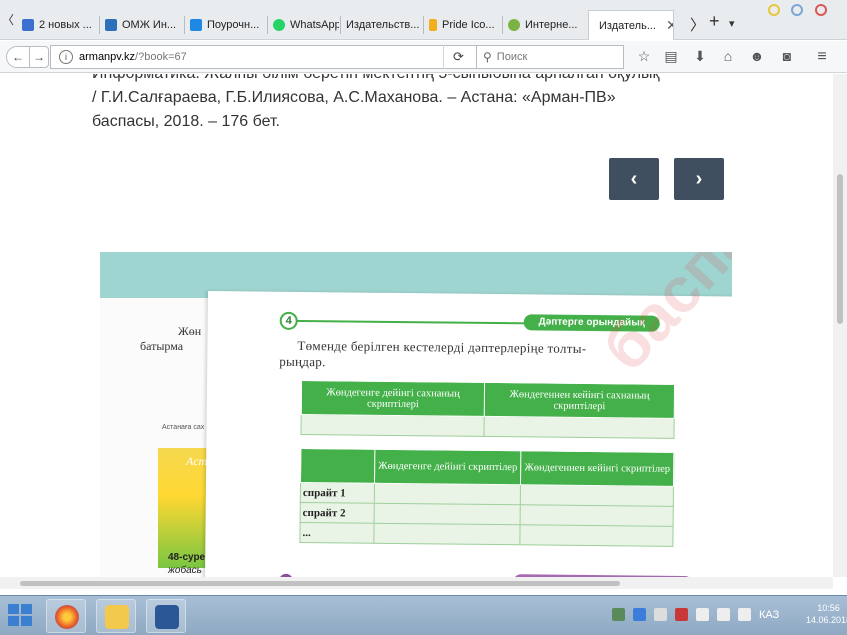  I want to click on horizontal-scrollbar, so click(416, 583).